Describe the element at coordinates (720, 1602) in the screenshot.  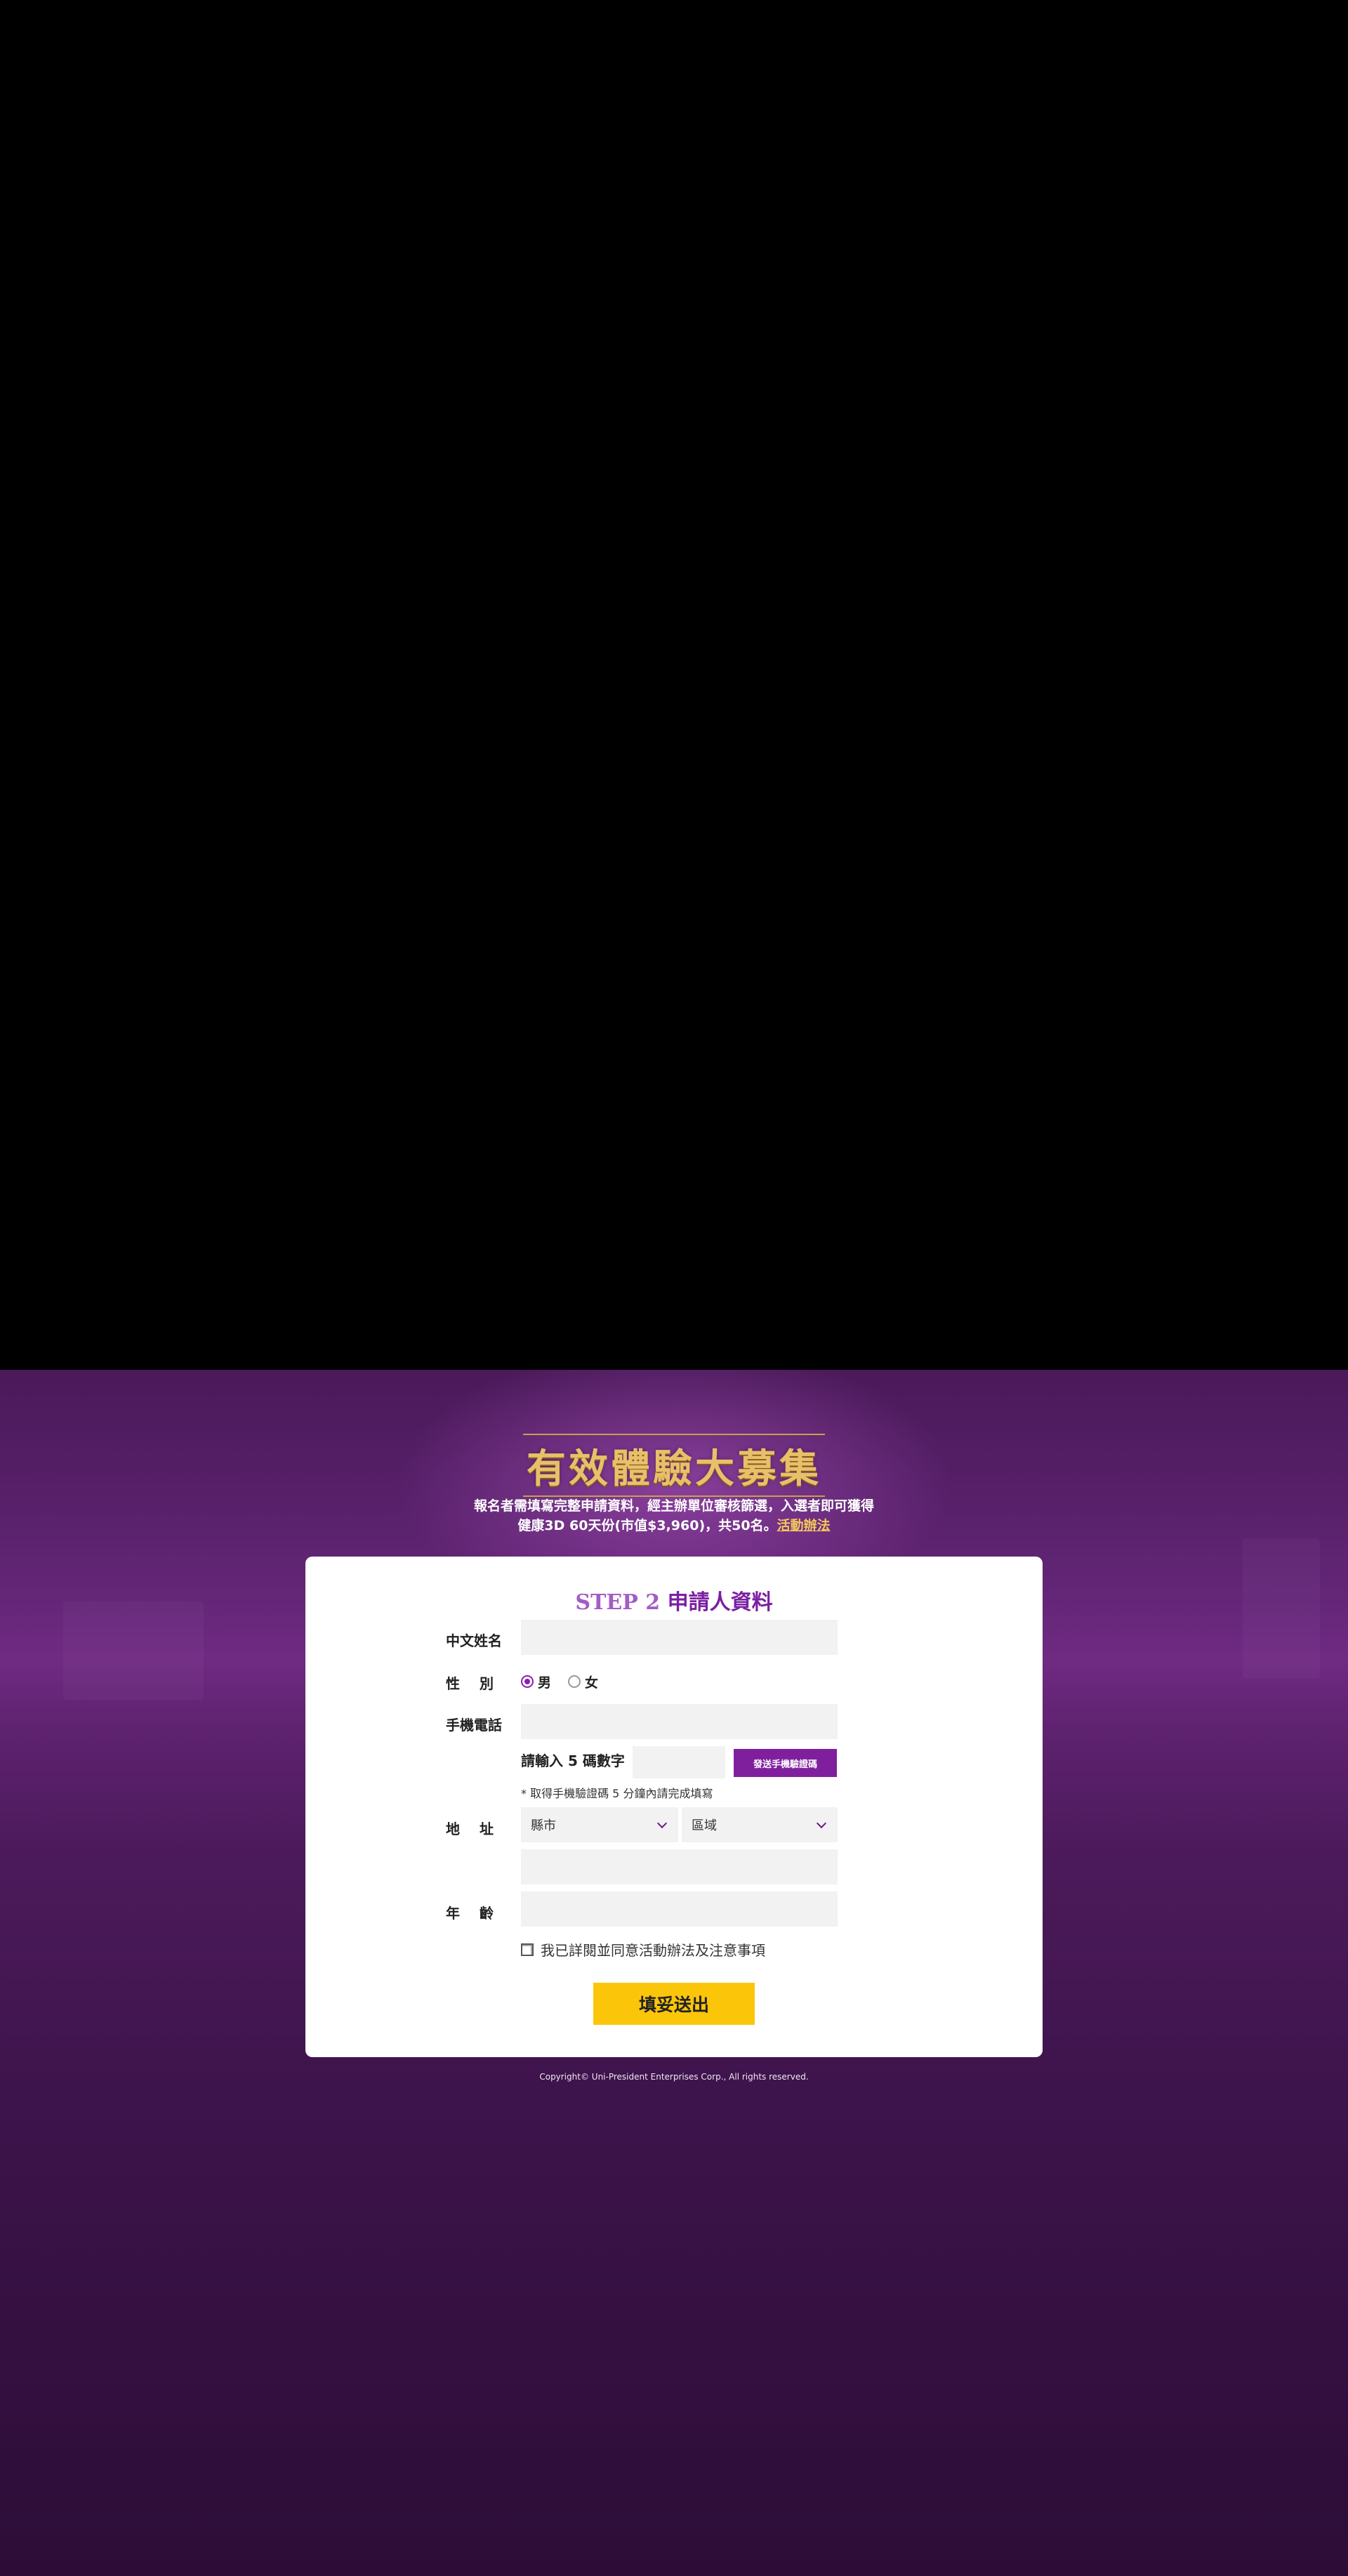
I see `form-title-text: 申請人資料` at that location.